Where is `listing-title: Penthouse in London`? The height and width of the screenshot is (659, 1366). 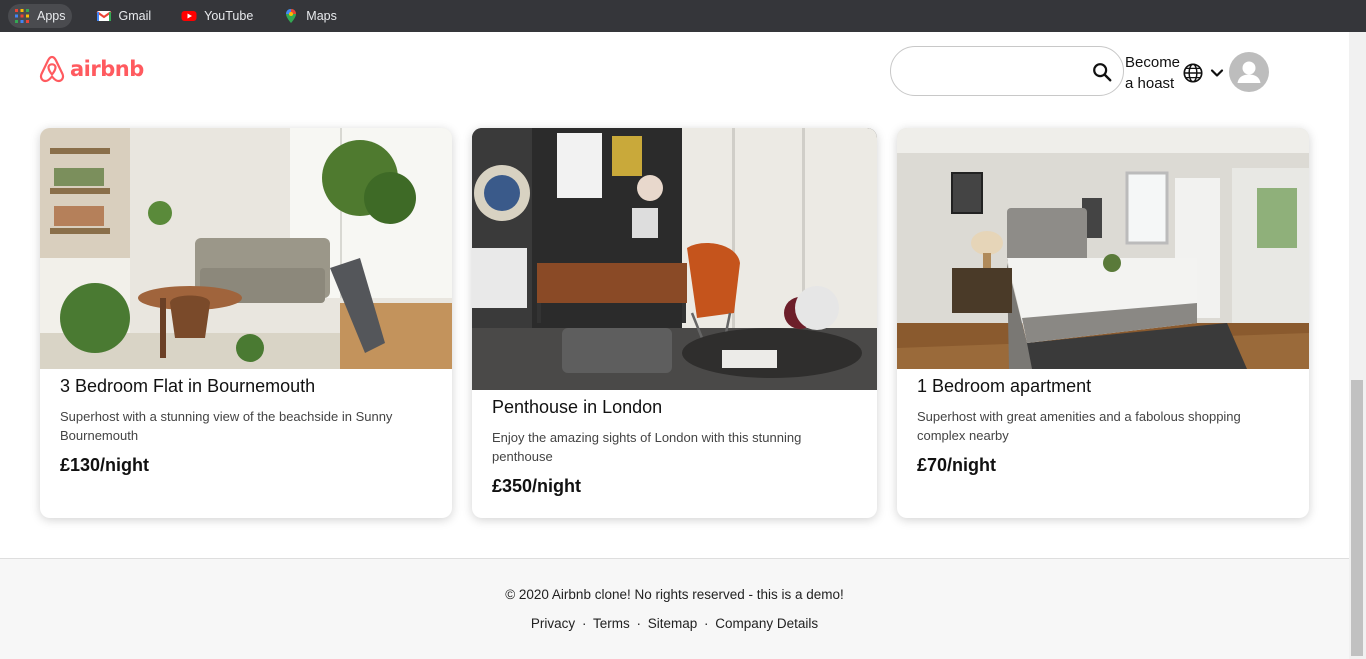
listing-title: Penthouse in London is located at coordinates (577, 407).